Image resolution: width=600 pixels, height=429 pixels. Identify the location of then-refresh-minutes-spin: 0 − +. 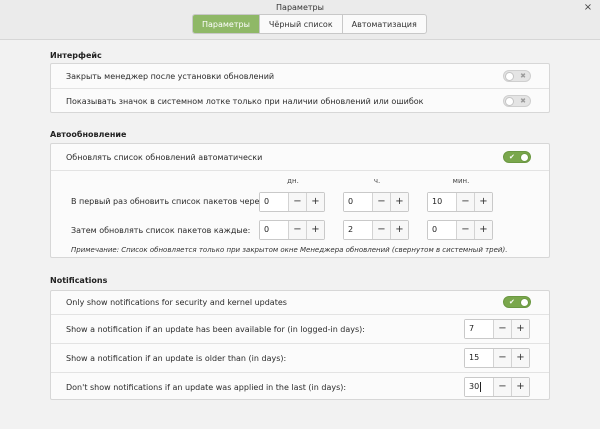
(460, 230).